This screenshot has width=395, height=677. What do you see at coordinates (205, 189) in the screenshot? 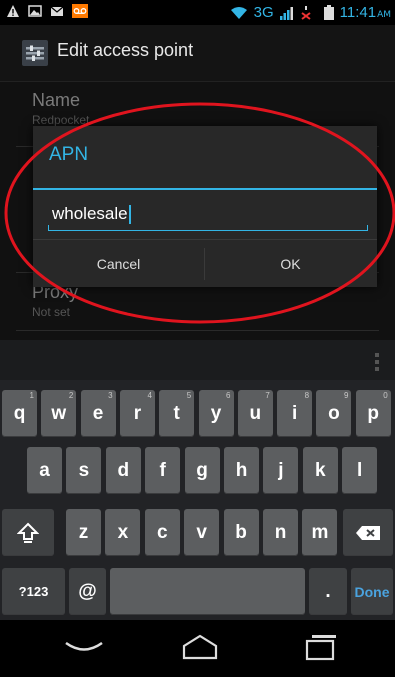
I see `dialog-title-divider` at bounding box center [205, 189].